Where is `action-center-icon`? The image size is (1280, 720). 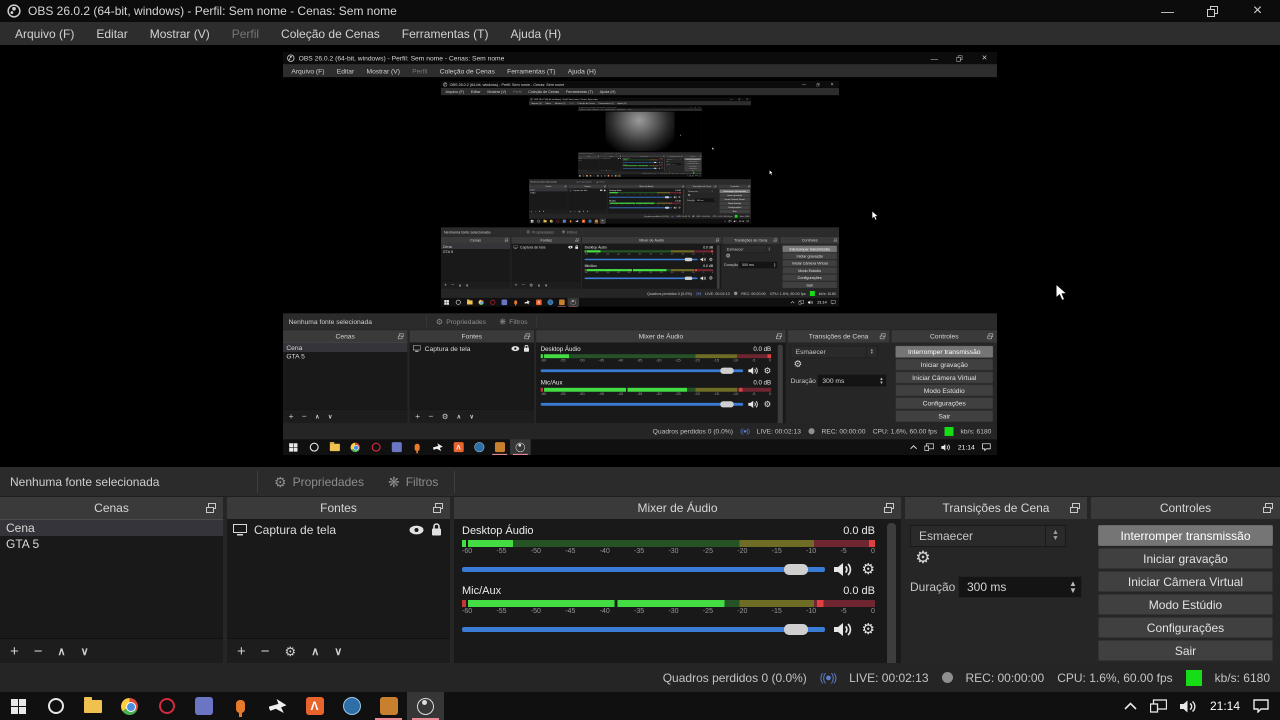 action-center-icon is located at coordinates (986, 447).